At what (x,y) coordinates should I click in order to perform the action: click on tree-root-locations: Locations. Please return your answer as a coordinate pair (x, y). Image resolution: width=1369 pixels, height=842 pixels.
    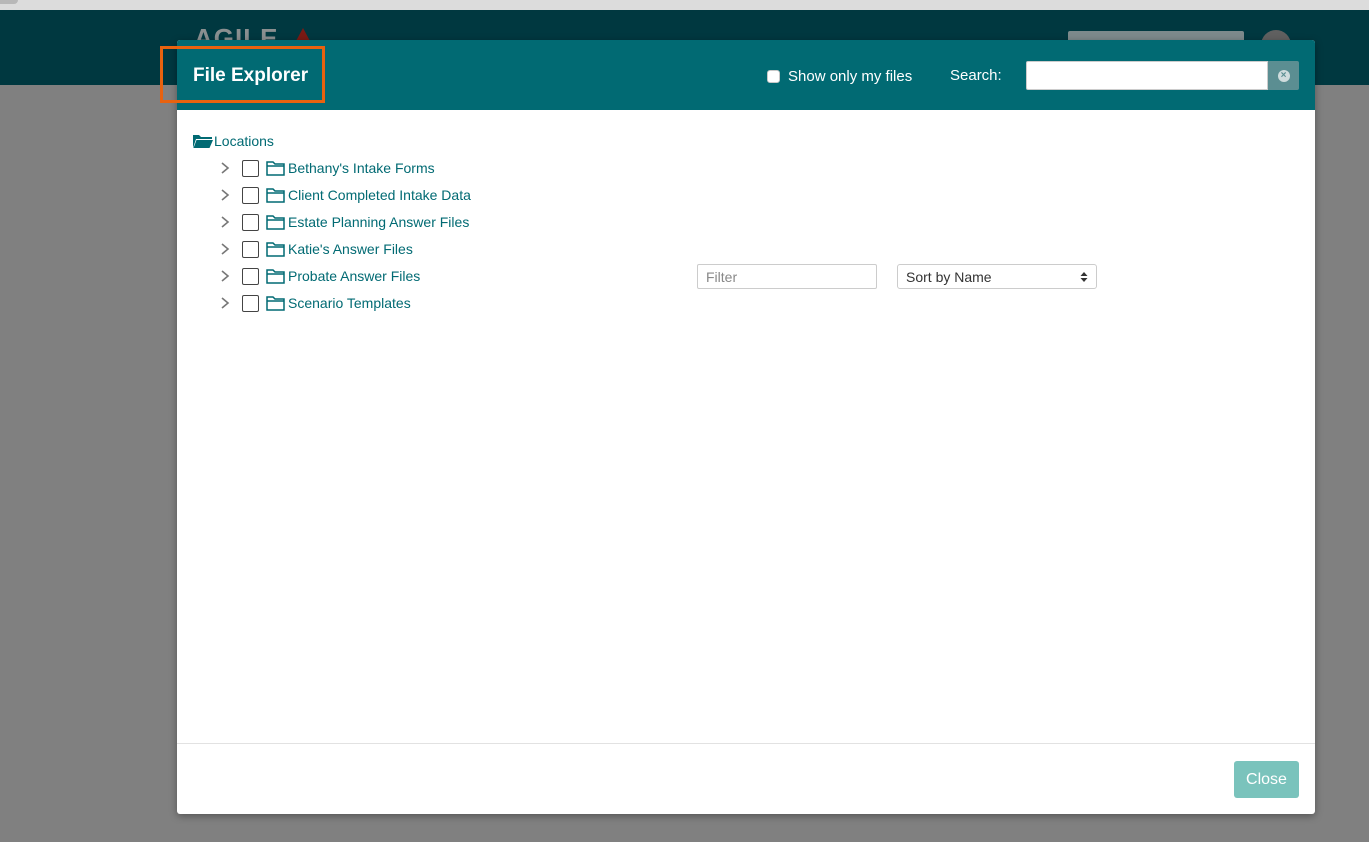
    Looking at the image, I should click on (233, 141).